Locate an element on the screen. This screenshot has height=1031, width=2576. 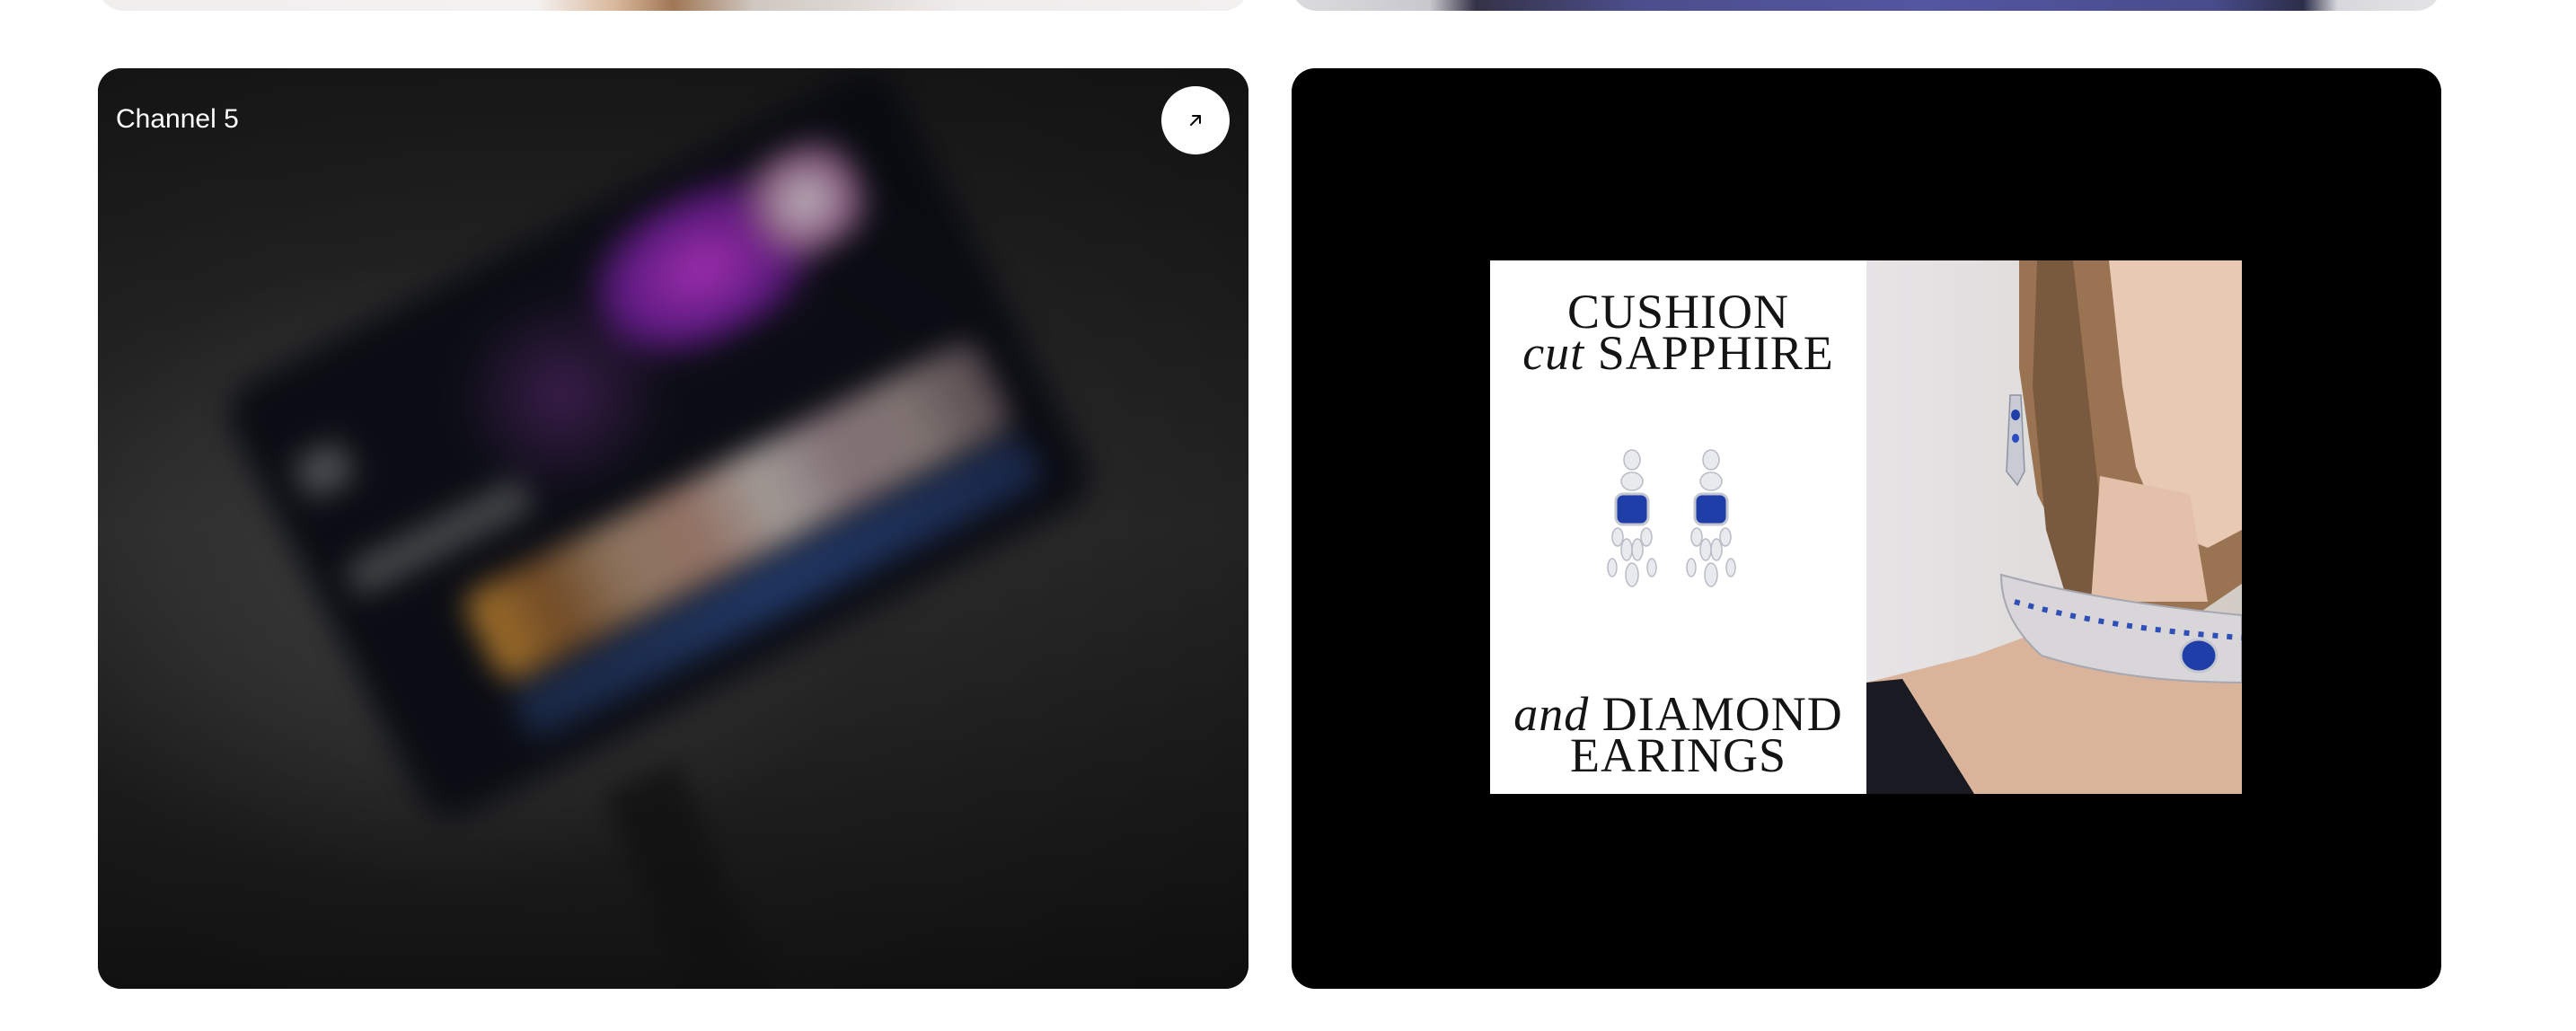
ad-headline-line-2: cut SAPPHIRE is located at coordinates (1678, 353).